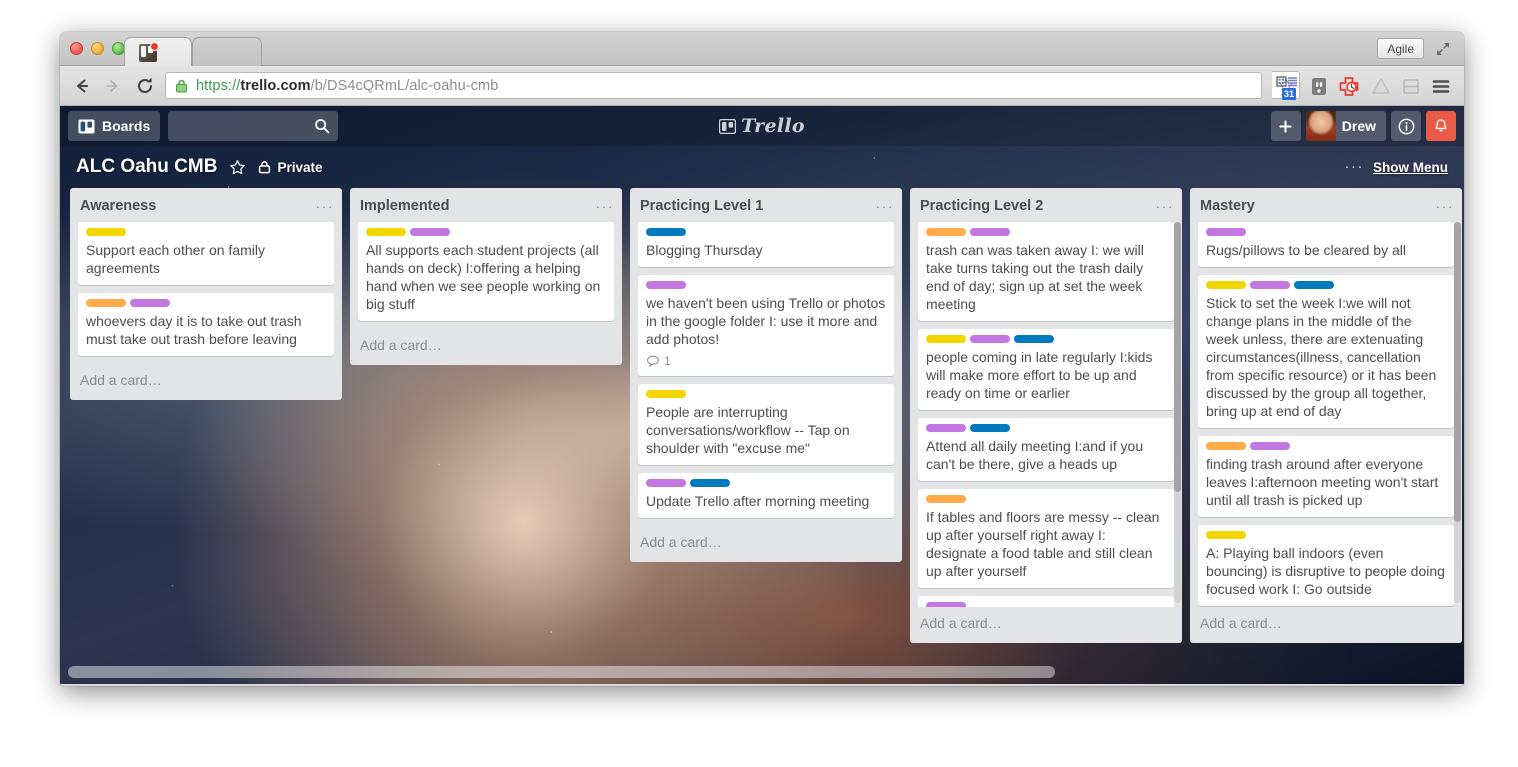 This screenshot has width=1518, height=767. I want to click on search-icon, so click(322, 126).